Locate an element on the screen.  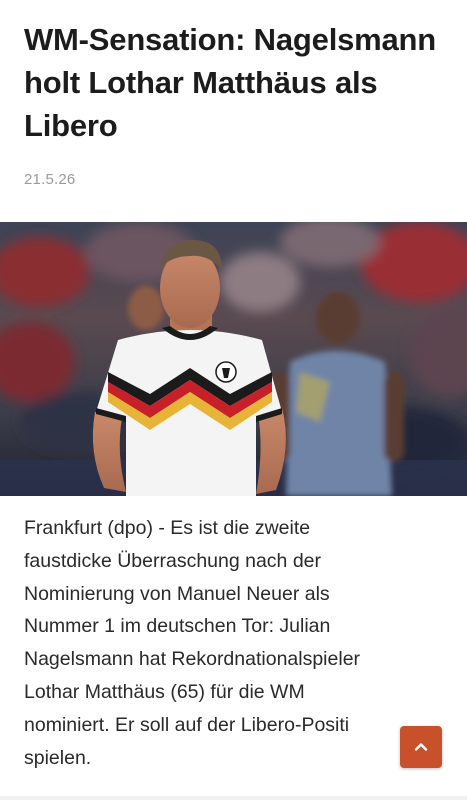
body-line: Nummer 1 im deutschen Tor: Julian is located at coordinates (177, 626).